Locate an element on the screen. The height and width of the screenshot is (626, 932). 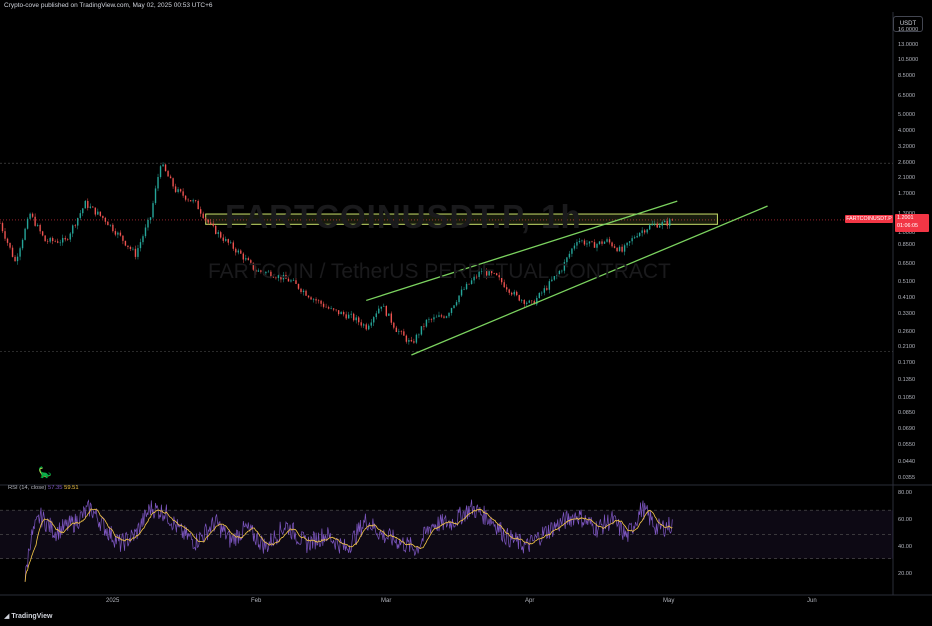
rsi-tick: 20.00 is located at coordinates (905, 574).